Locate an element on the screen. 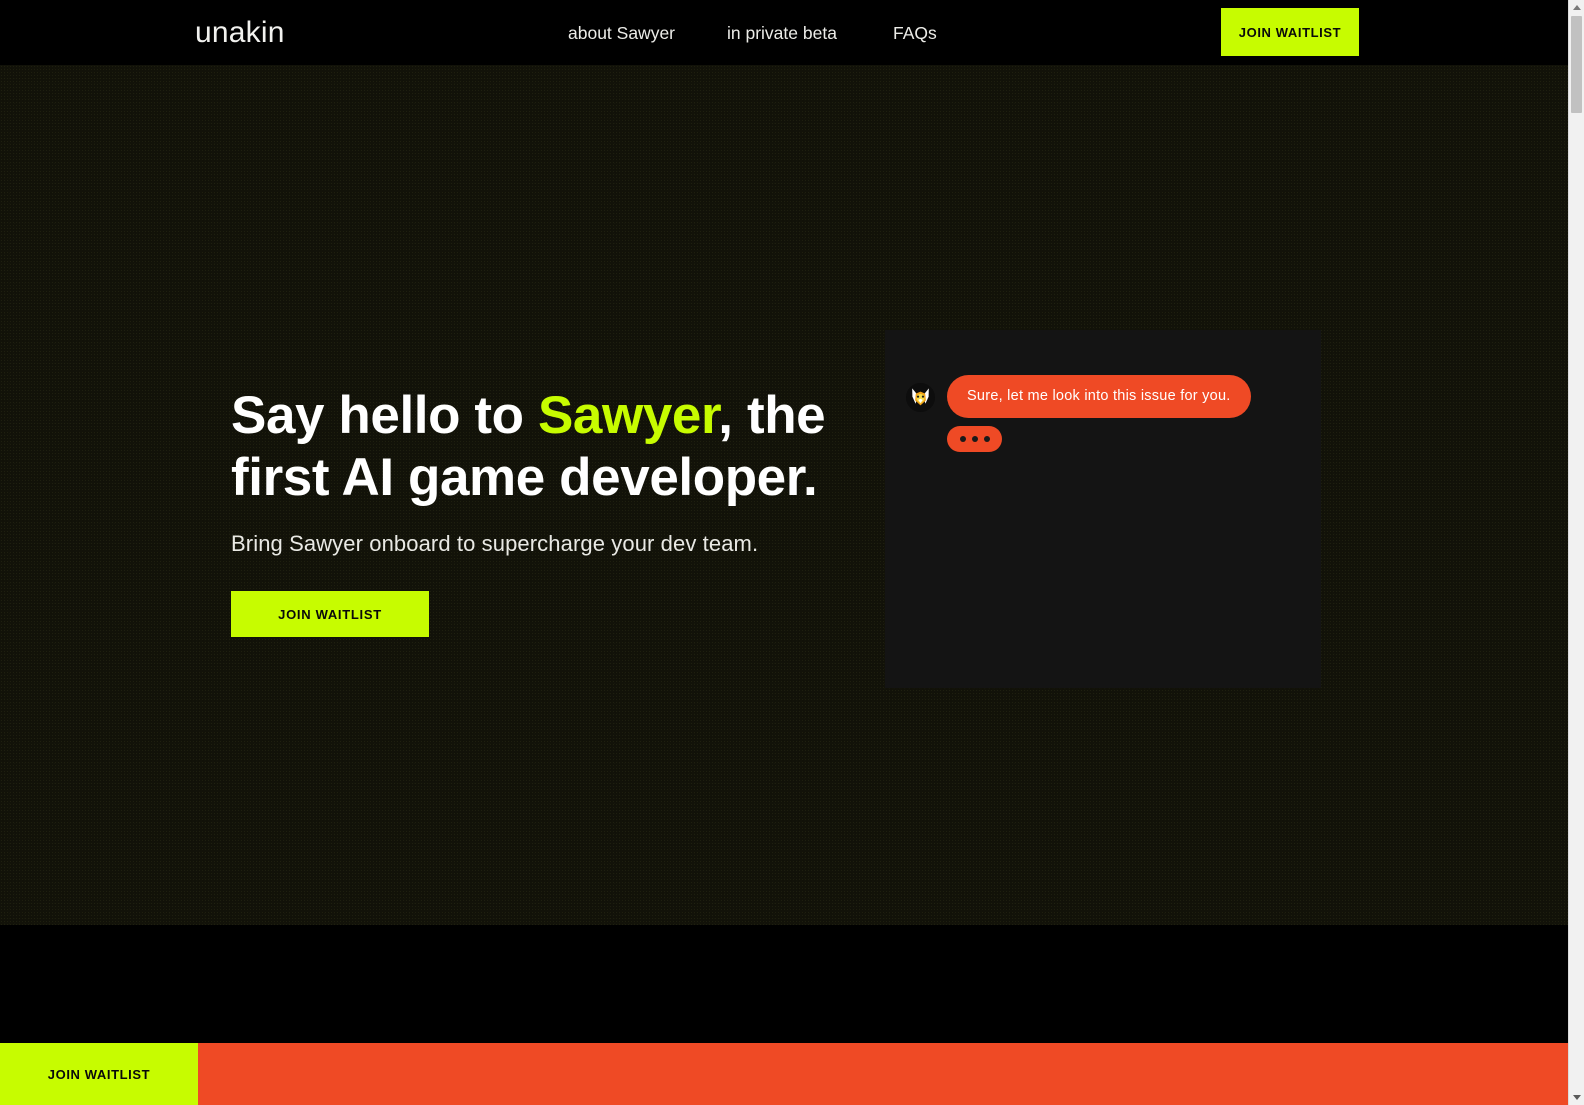  section-spacer is located at coordinates (784, 984).